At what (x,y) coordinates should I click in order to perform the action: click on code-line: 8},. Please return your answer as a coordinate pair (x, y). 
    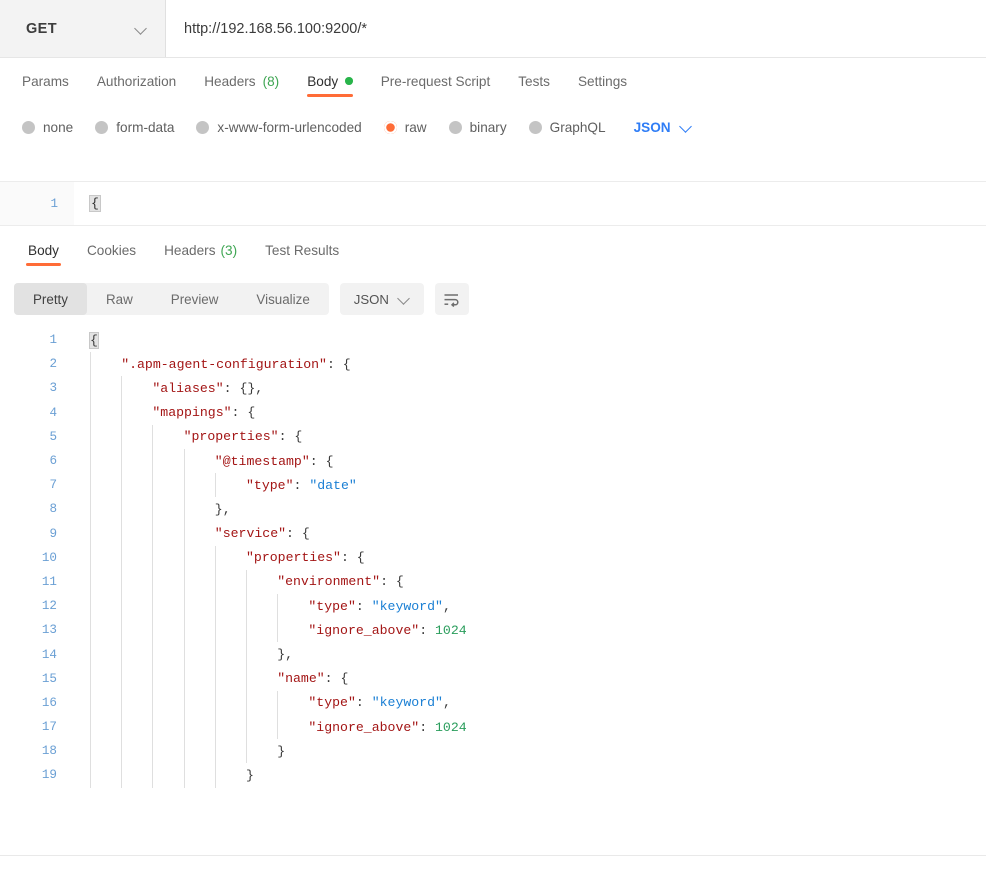
    Looking at the image, I should click on (493, 509).